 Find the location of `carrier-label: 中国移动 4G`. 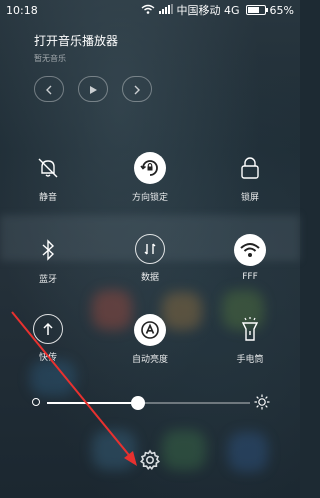

carrier-label: 中国移动 4G is located at coordinates (208, 10).